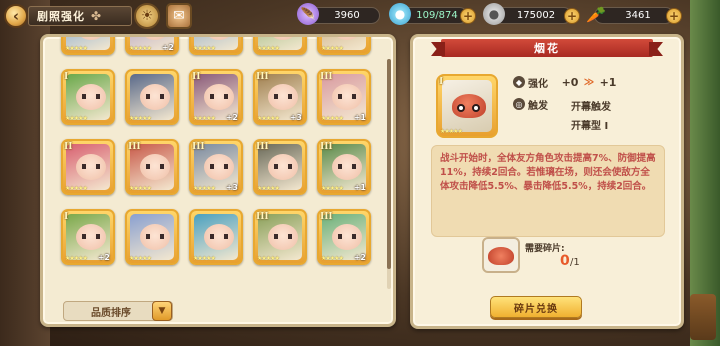  What do you see at coordinates (545, 249) in the screenshot?
I see `fragment-label: 需要碎片:` at bounding box center [545, 249].